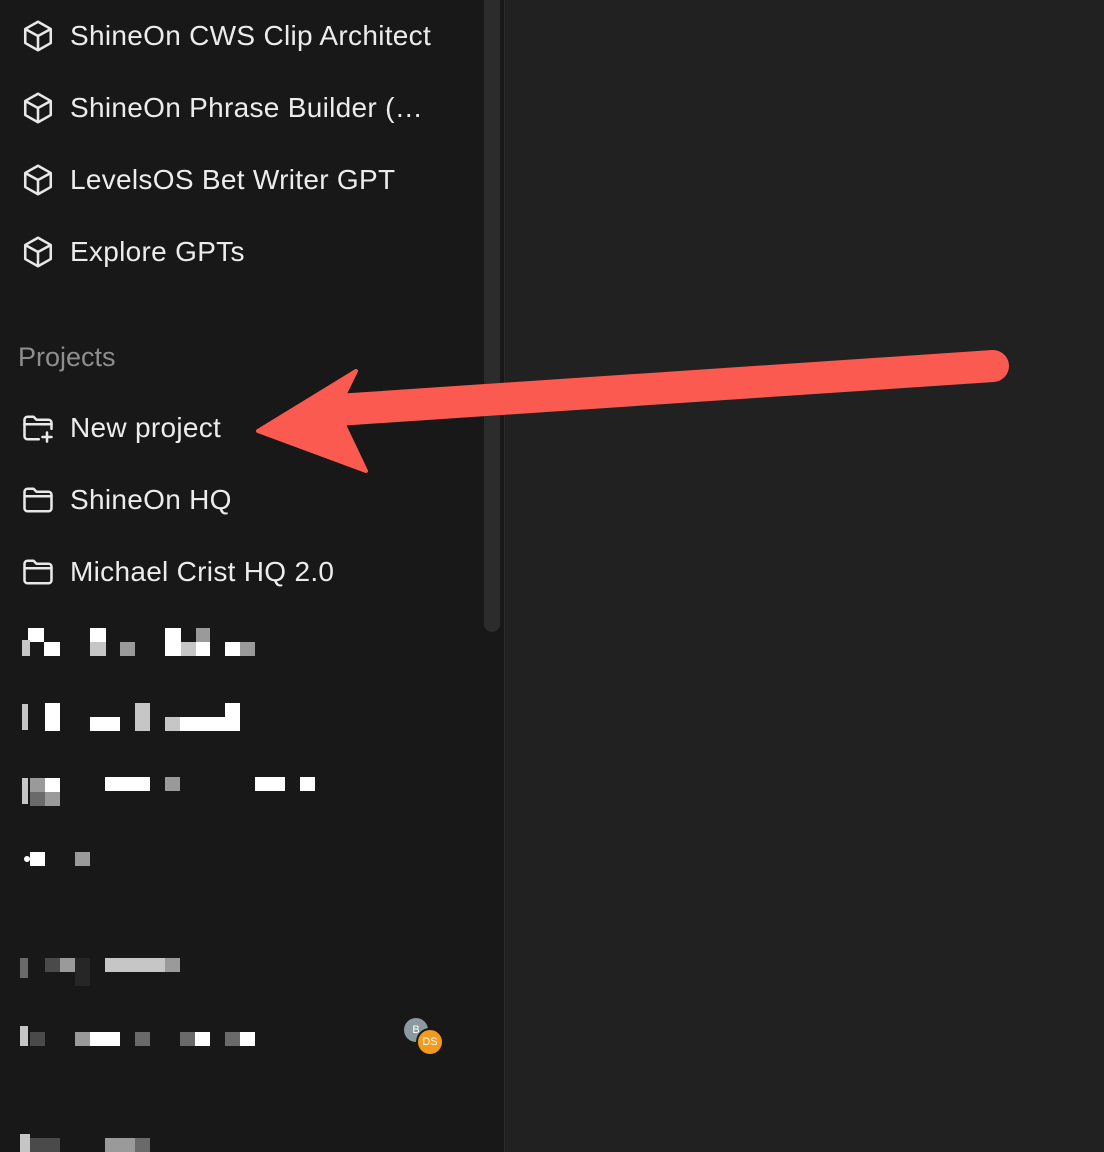  I want to click on sidebar-item-label: Michael Crist HQ 2.0, so click(202, 571).